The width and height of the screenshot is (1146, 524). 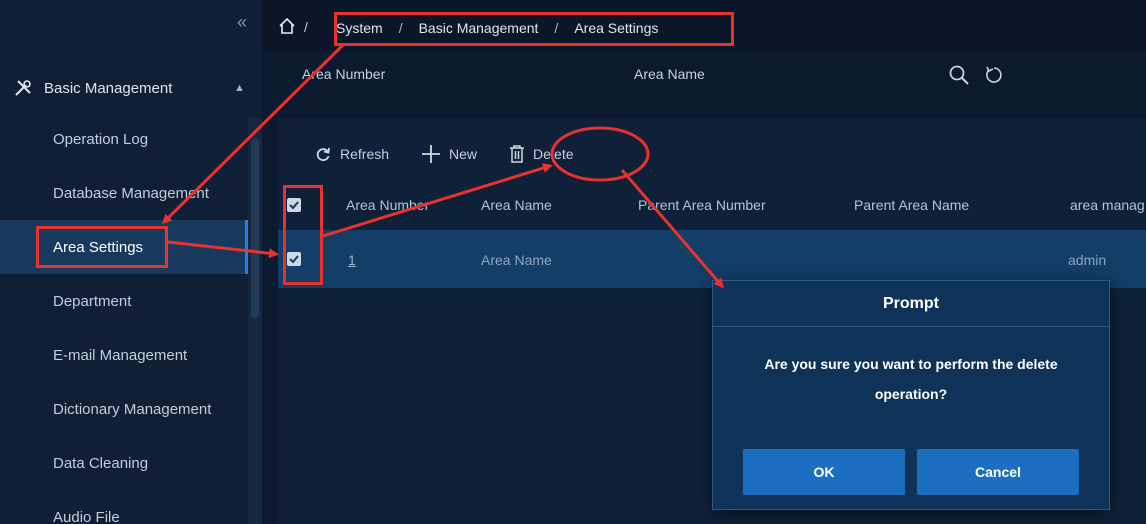 What do you see at coordinates (352, 260) in the screenshot?
I see `cell-area-number: 1` at bounding box center [352, 260].